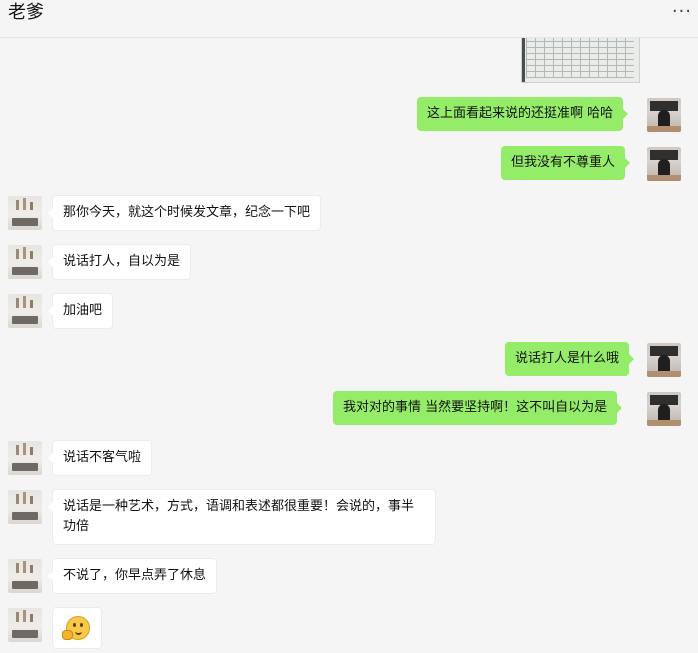 The height and width of the screenshot is (653, 698). I want to click on message-bubble-out: 我对对的事情 当然要坚持啊！这不叫自以为是, so click(478, 408).